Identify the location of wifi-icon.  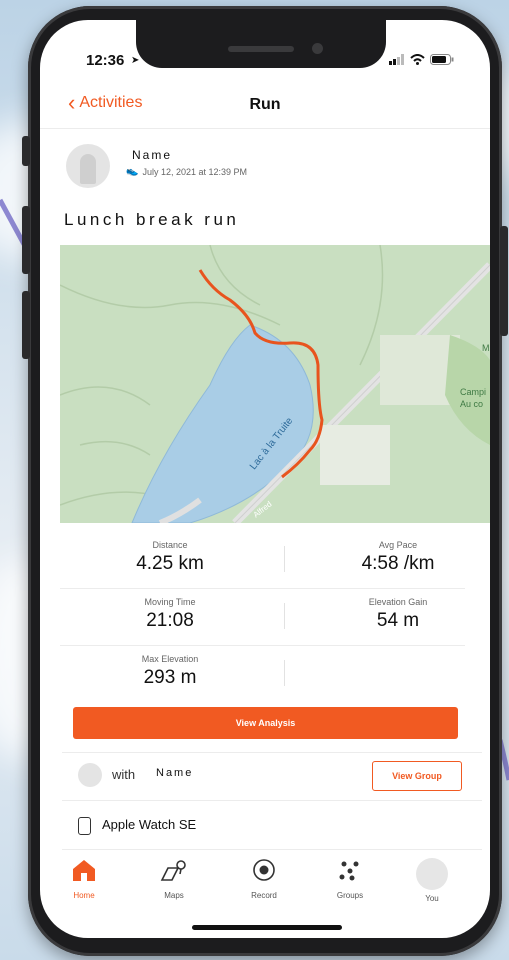
(417, 59).